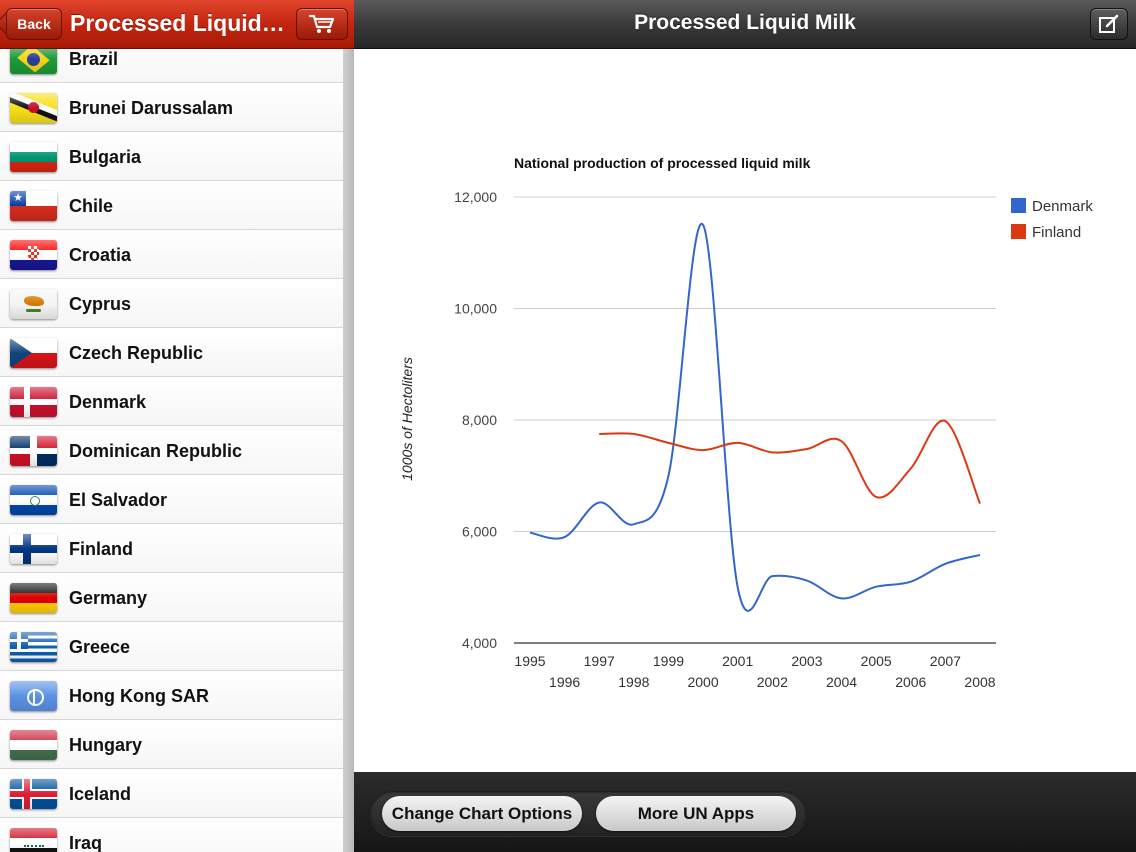  I want to click on right-nav-bar: Processed Liquid Milk, so click(745, 24).